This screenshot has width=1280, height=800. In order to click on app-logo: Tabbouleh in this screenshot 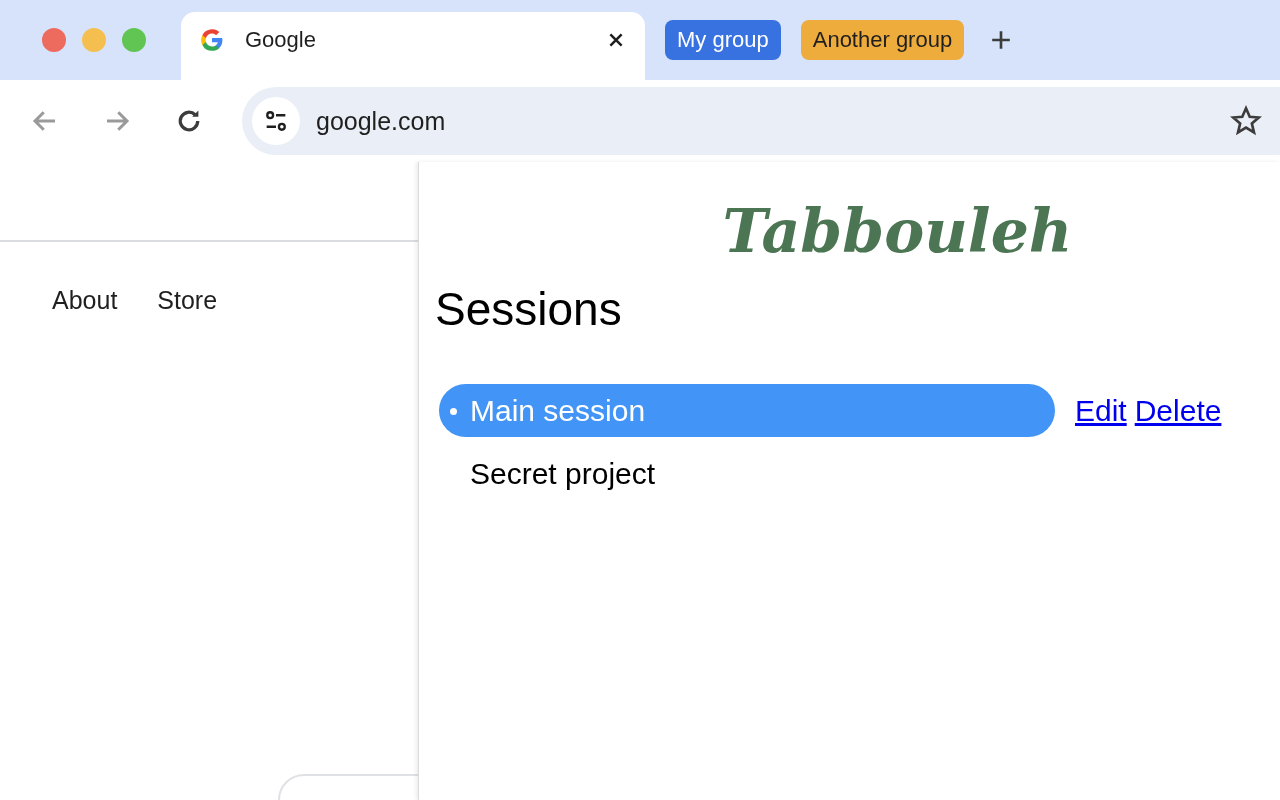, I will do `click(897, 231)`.